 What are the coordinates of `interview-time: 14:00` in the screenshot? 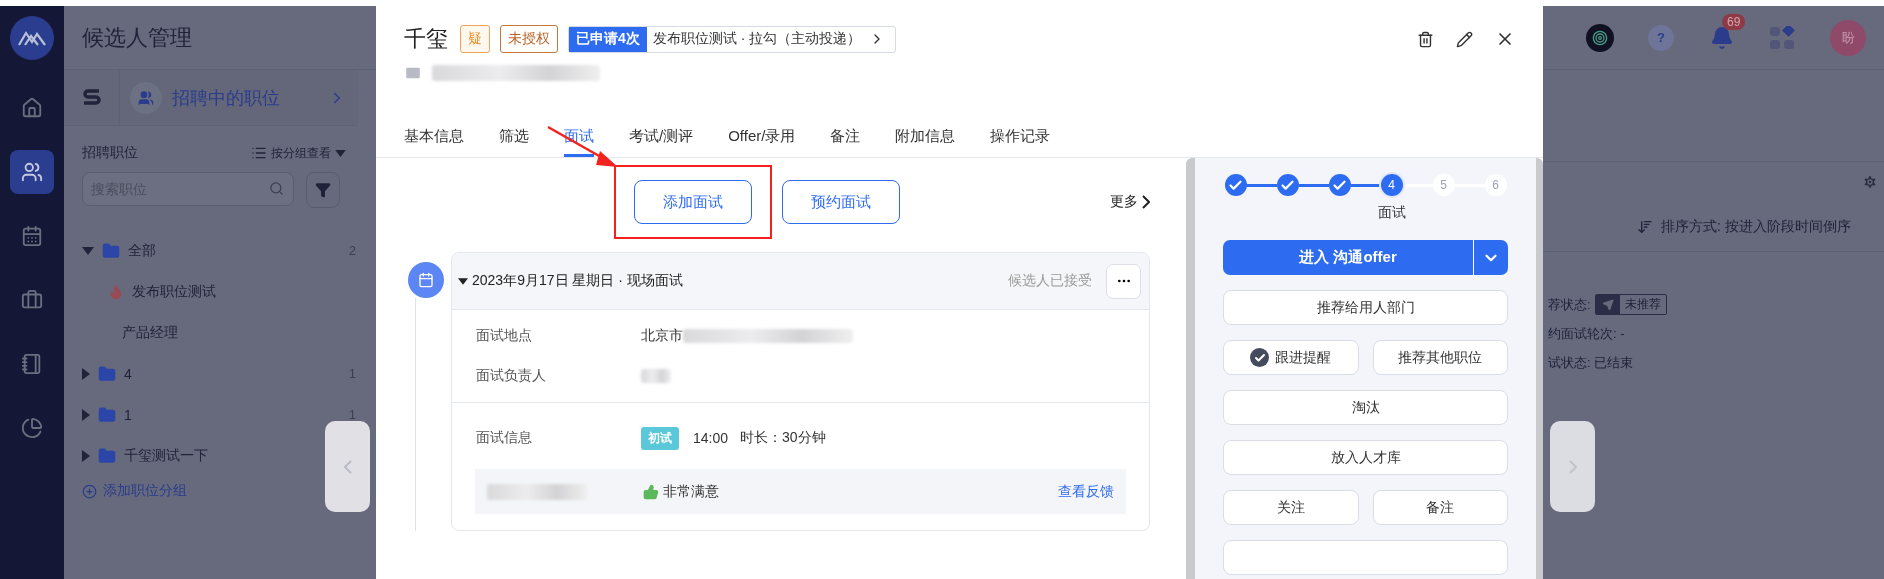 It's located at (711, 438).